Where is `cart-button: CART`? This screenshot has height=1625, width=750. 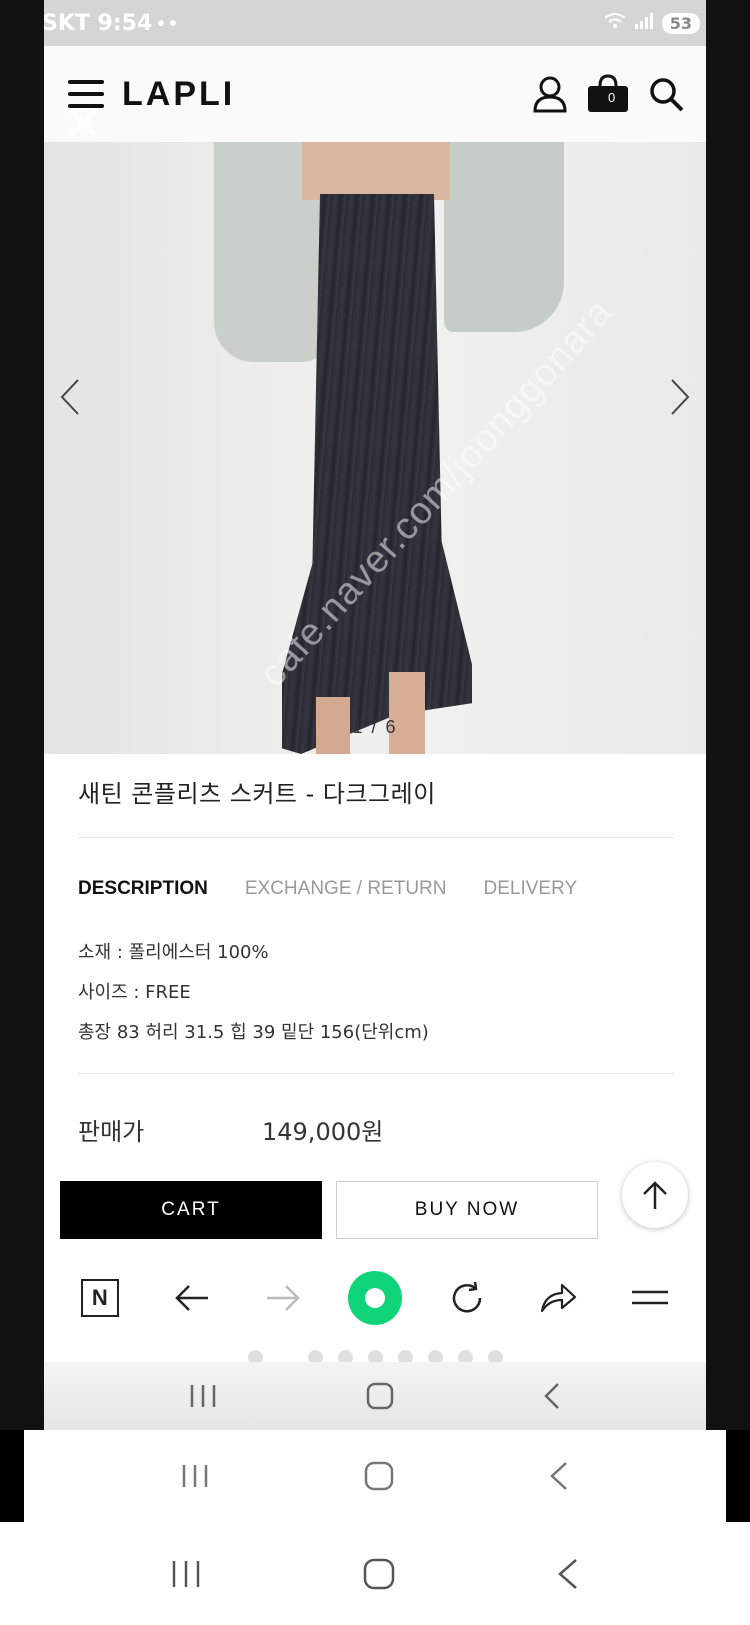 cart-button: CART is located at coordinates (191, 1210).